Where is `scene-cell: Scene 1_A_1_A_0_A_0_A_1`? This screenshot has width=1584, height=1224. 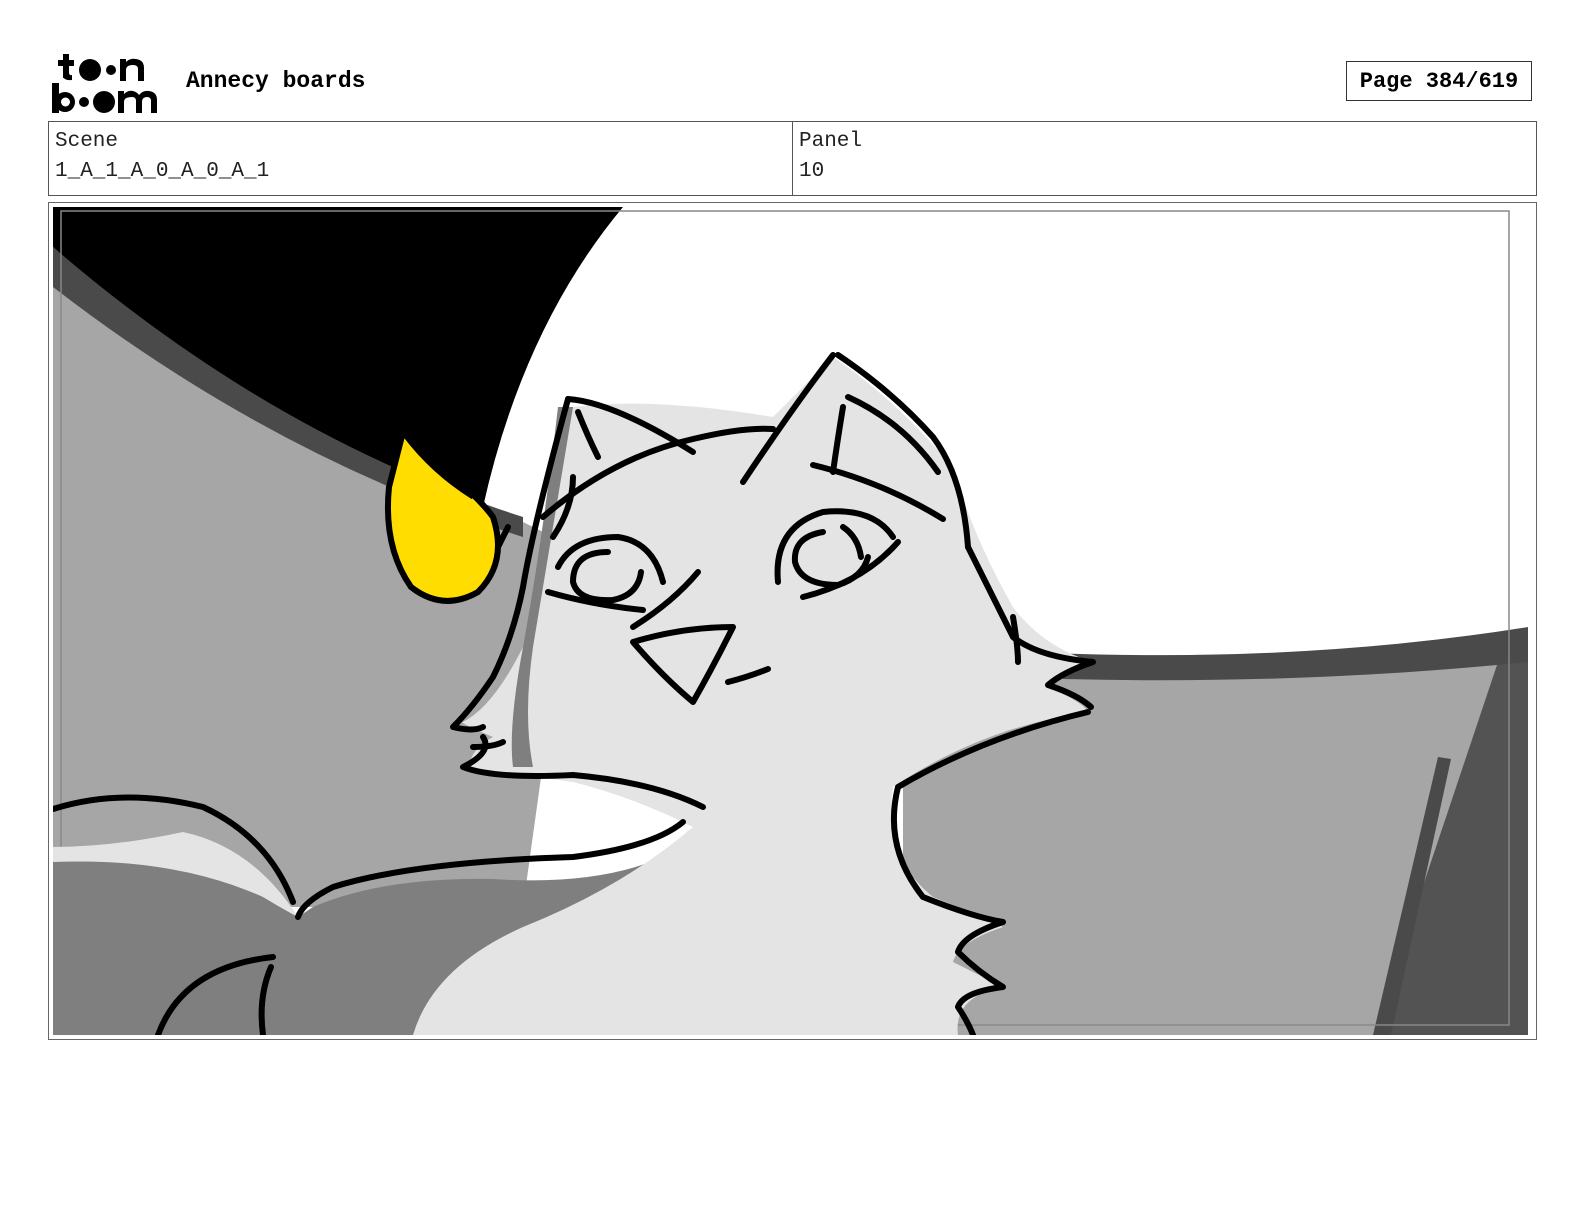
scene-cell: Scene 1_A_1_A_0_A_0_A_1 is located at coordinates (420, 158).